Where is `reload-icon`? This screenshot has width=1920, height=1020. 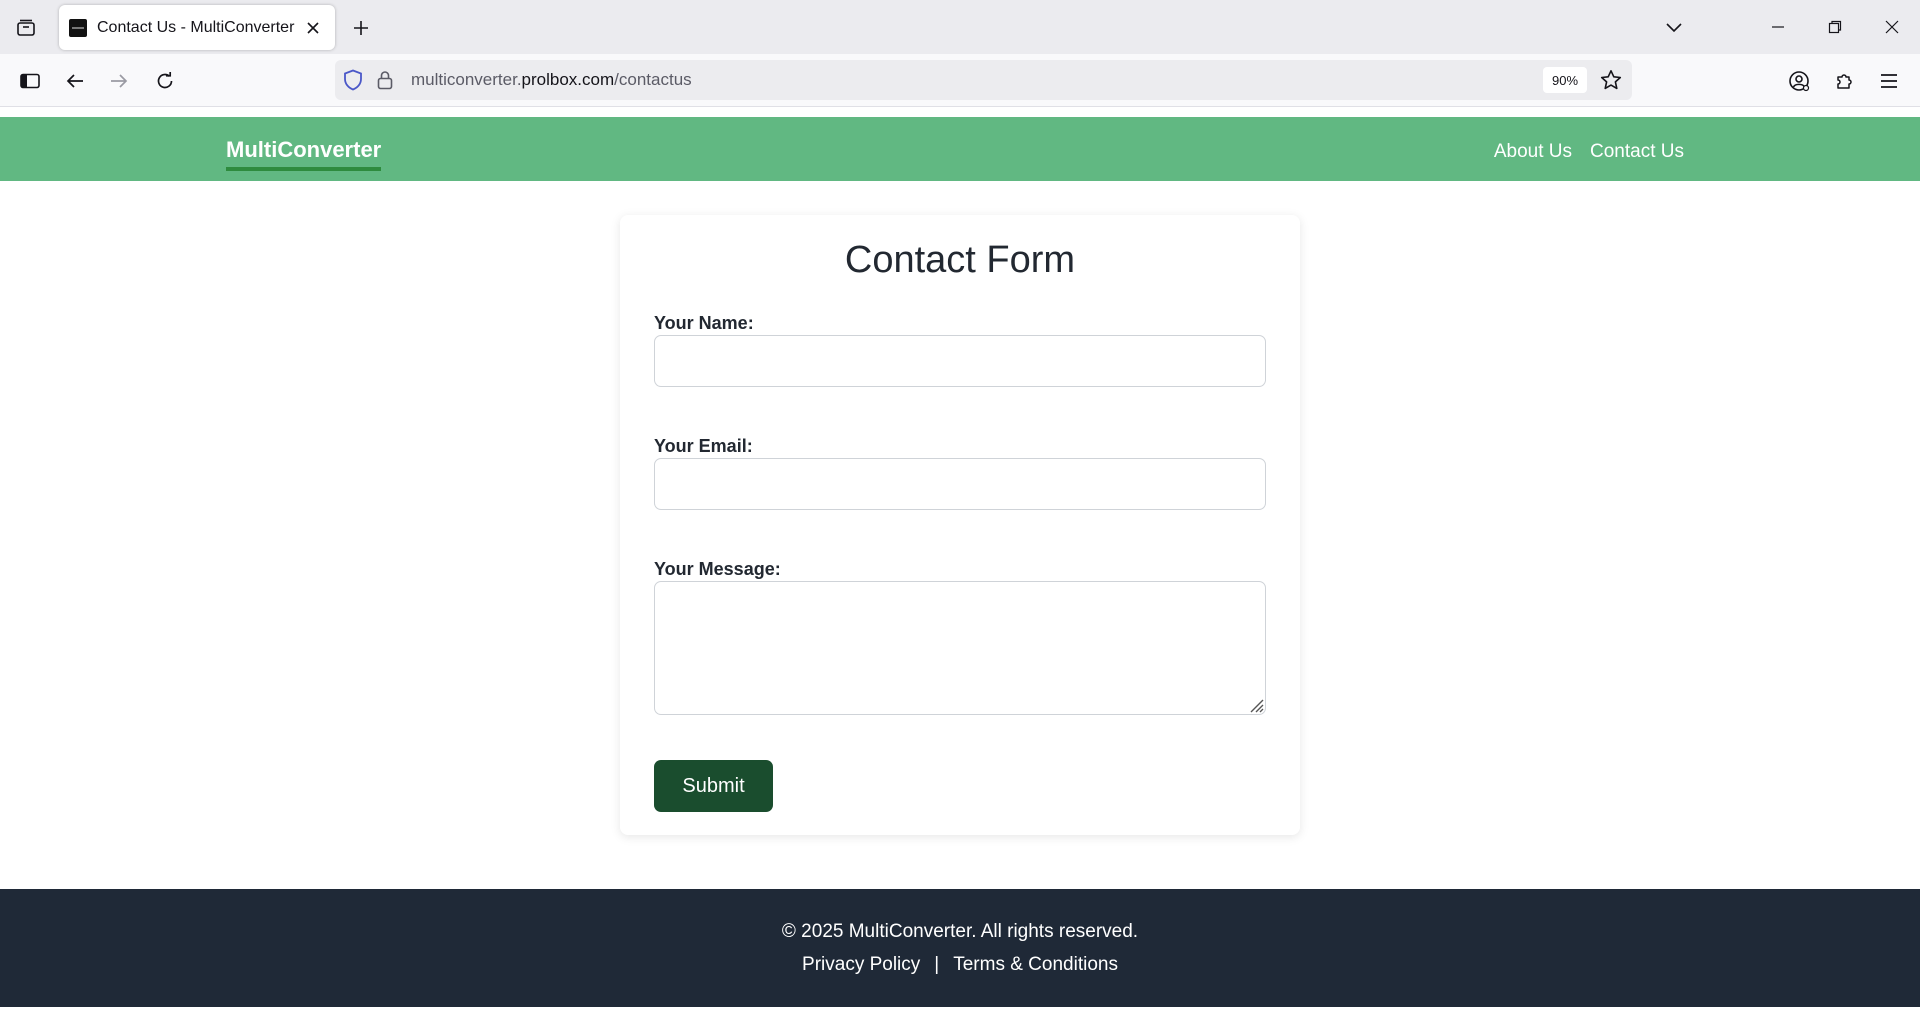 reload-icon is located at coordinates (165, 81).